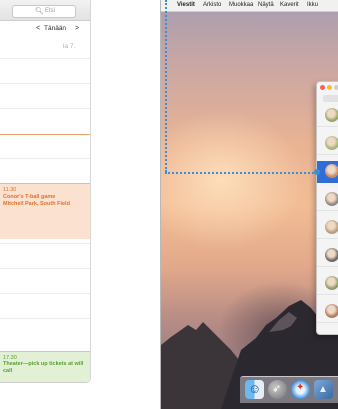 The image size is (338, 409). I want to click on callout-dot, so click(317, 172).